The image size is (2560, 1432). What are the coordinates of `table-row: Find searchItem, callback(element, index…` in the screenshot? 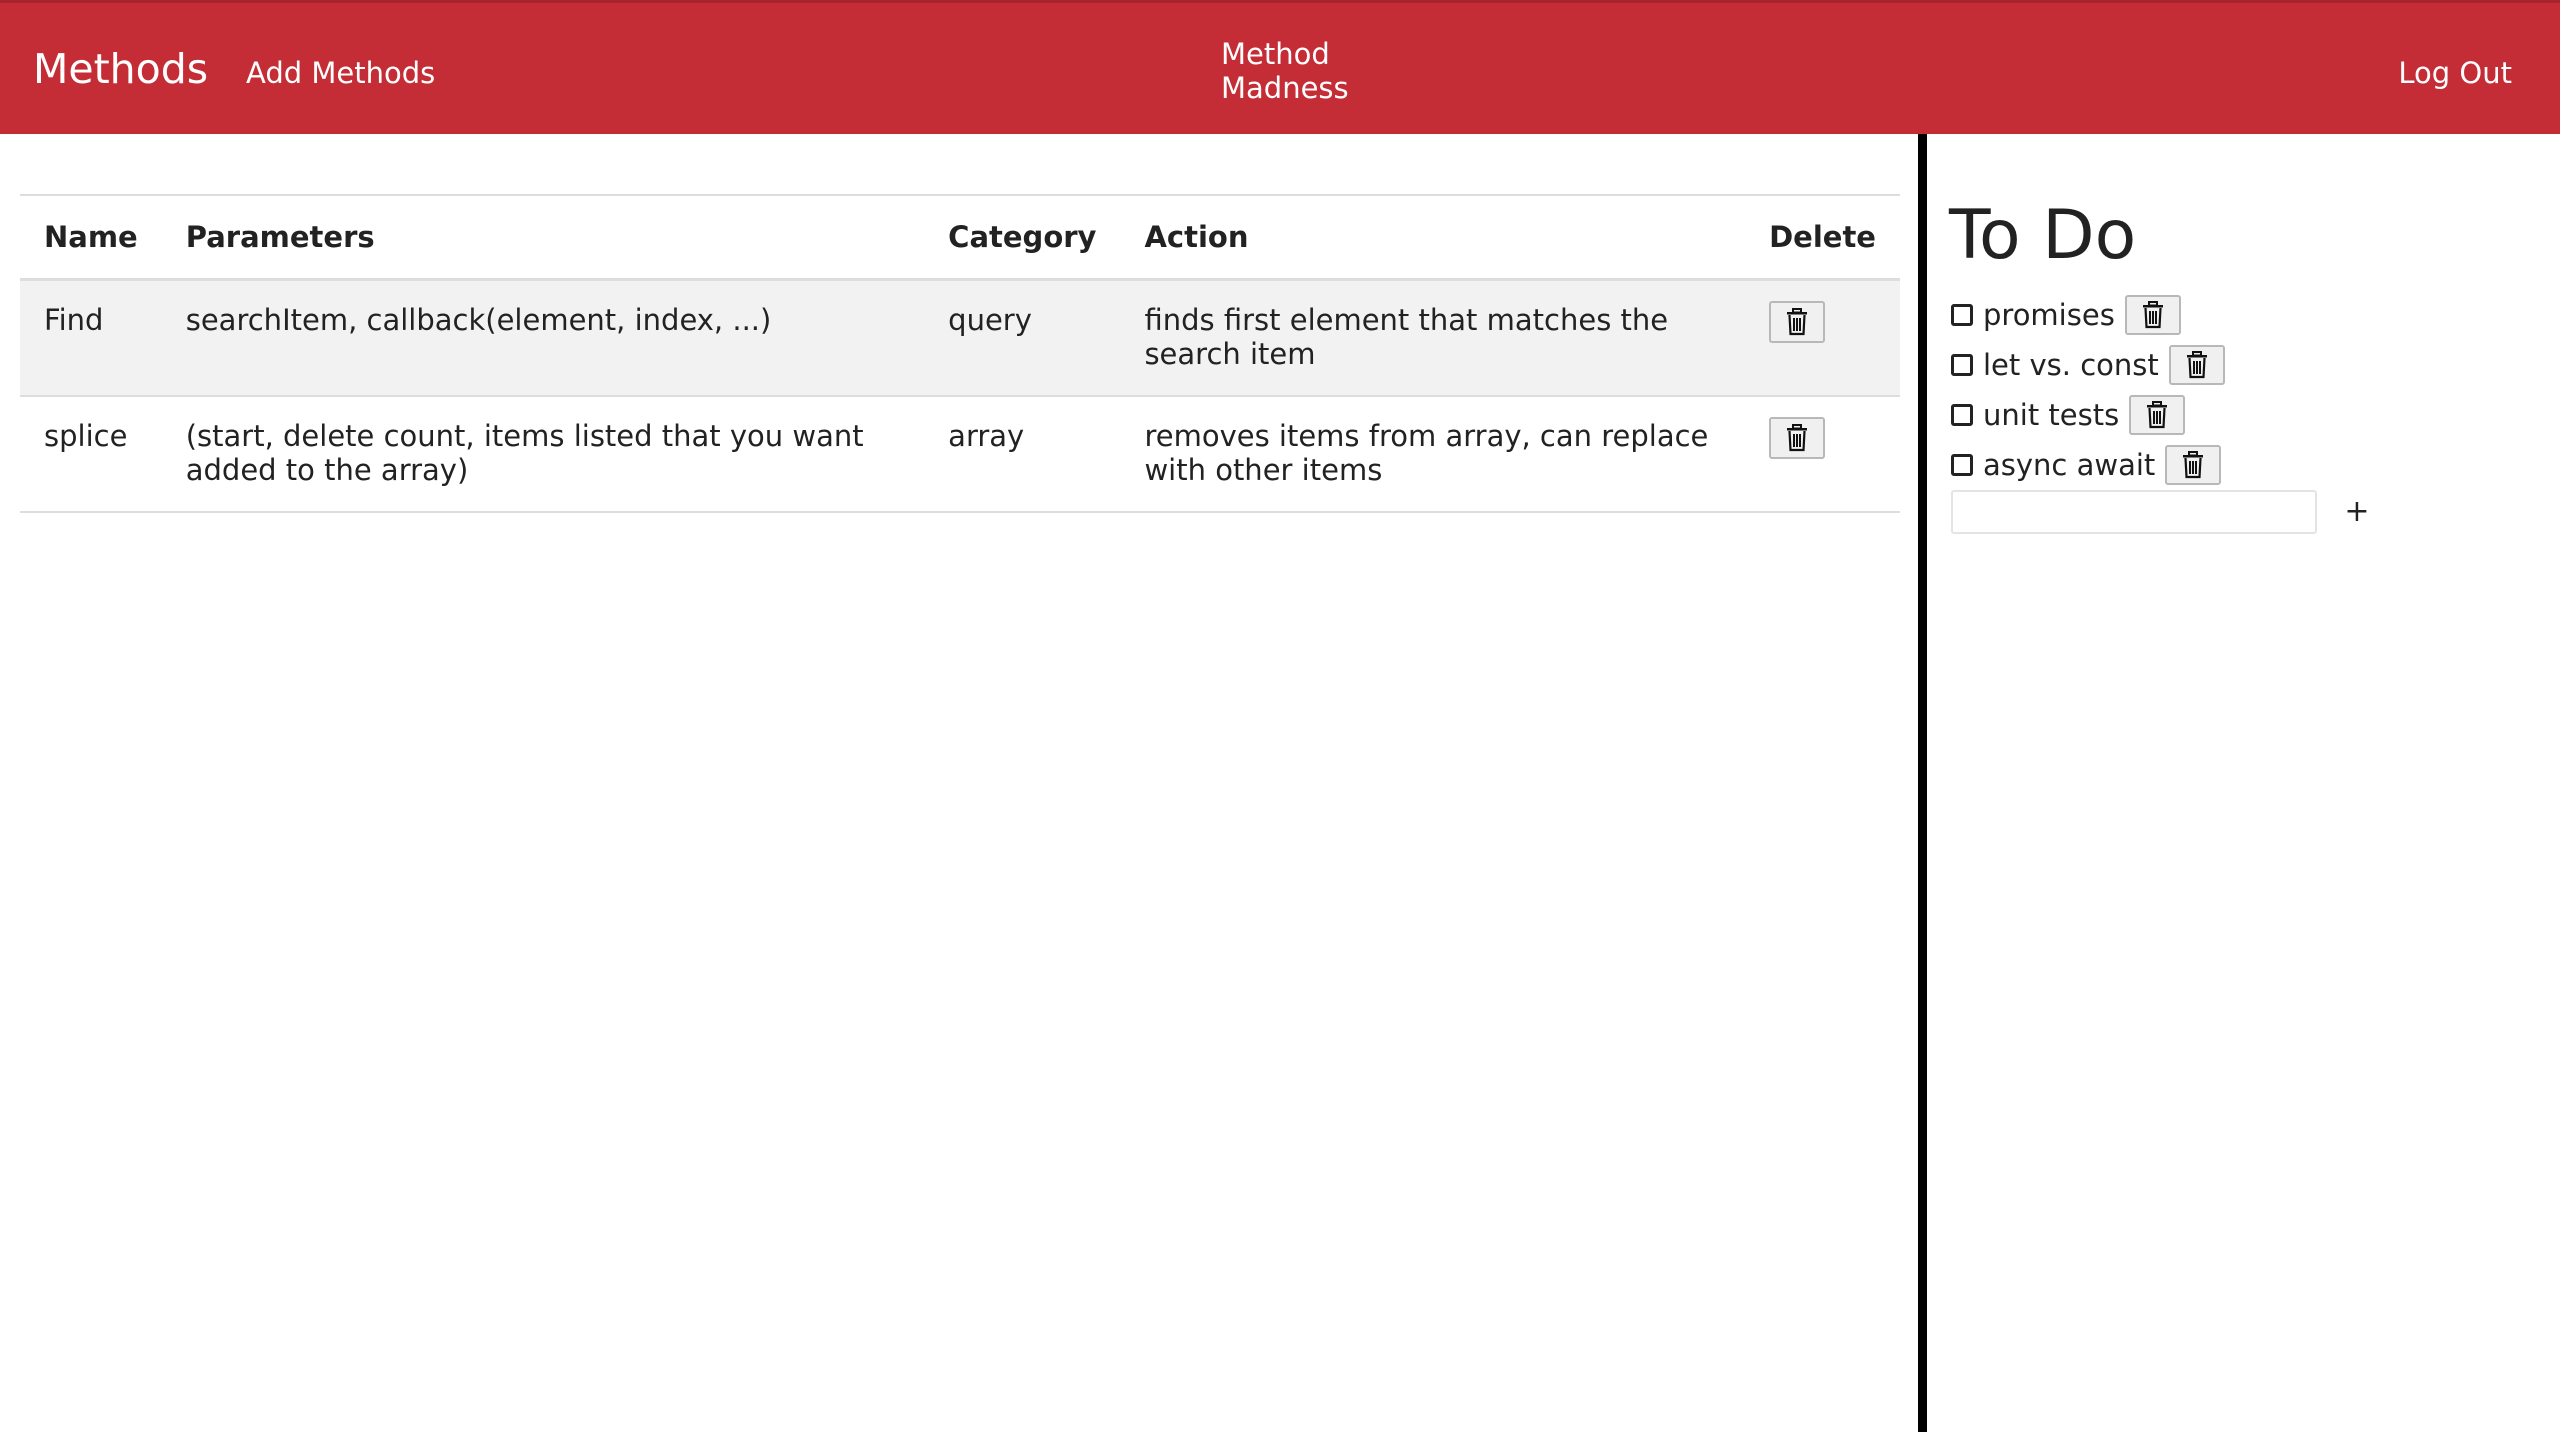 It's located at (960, 338).